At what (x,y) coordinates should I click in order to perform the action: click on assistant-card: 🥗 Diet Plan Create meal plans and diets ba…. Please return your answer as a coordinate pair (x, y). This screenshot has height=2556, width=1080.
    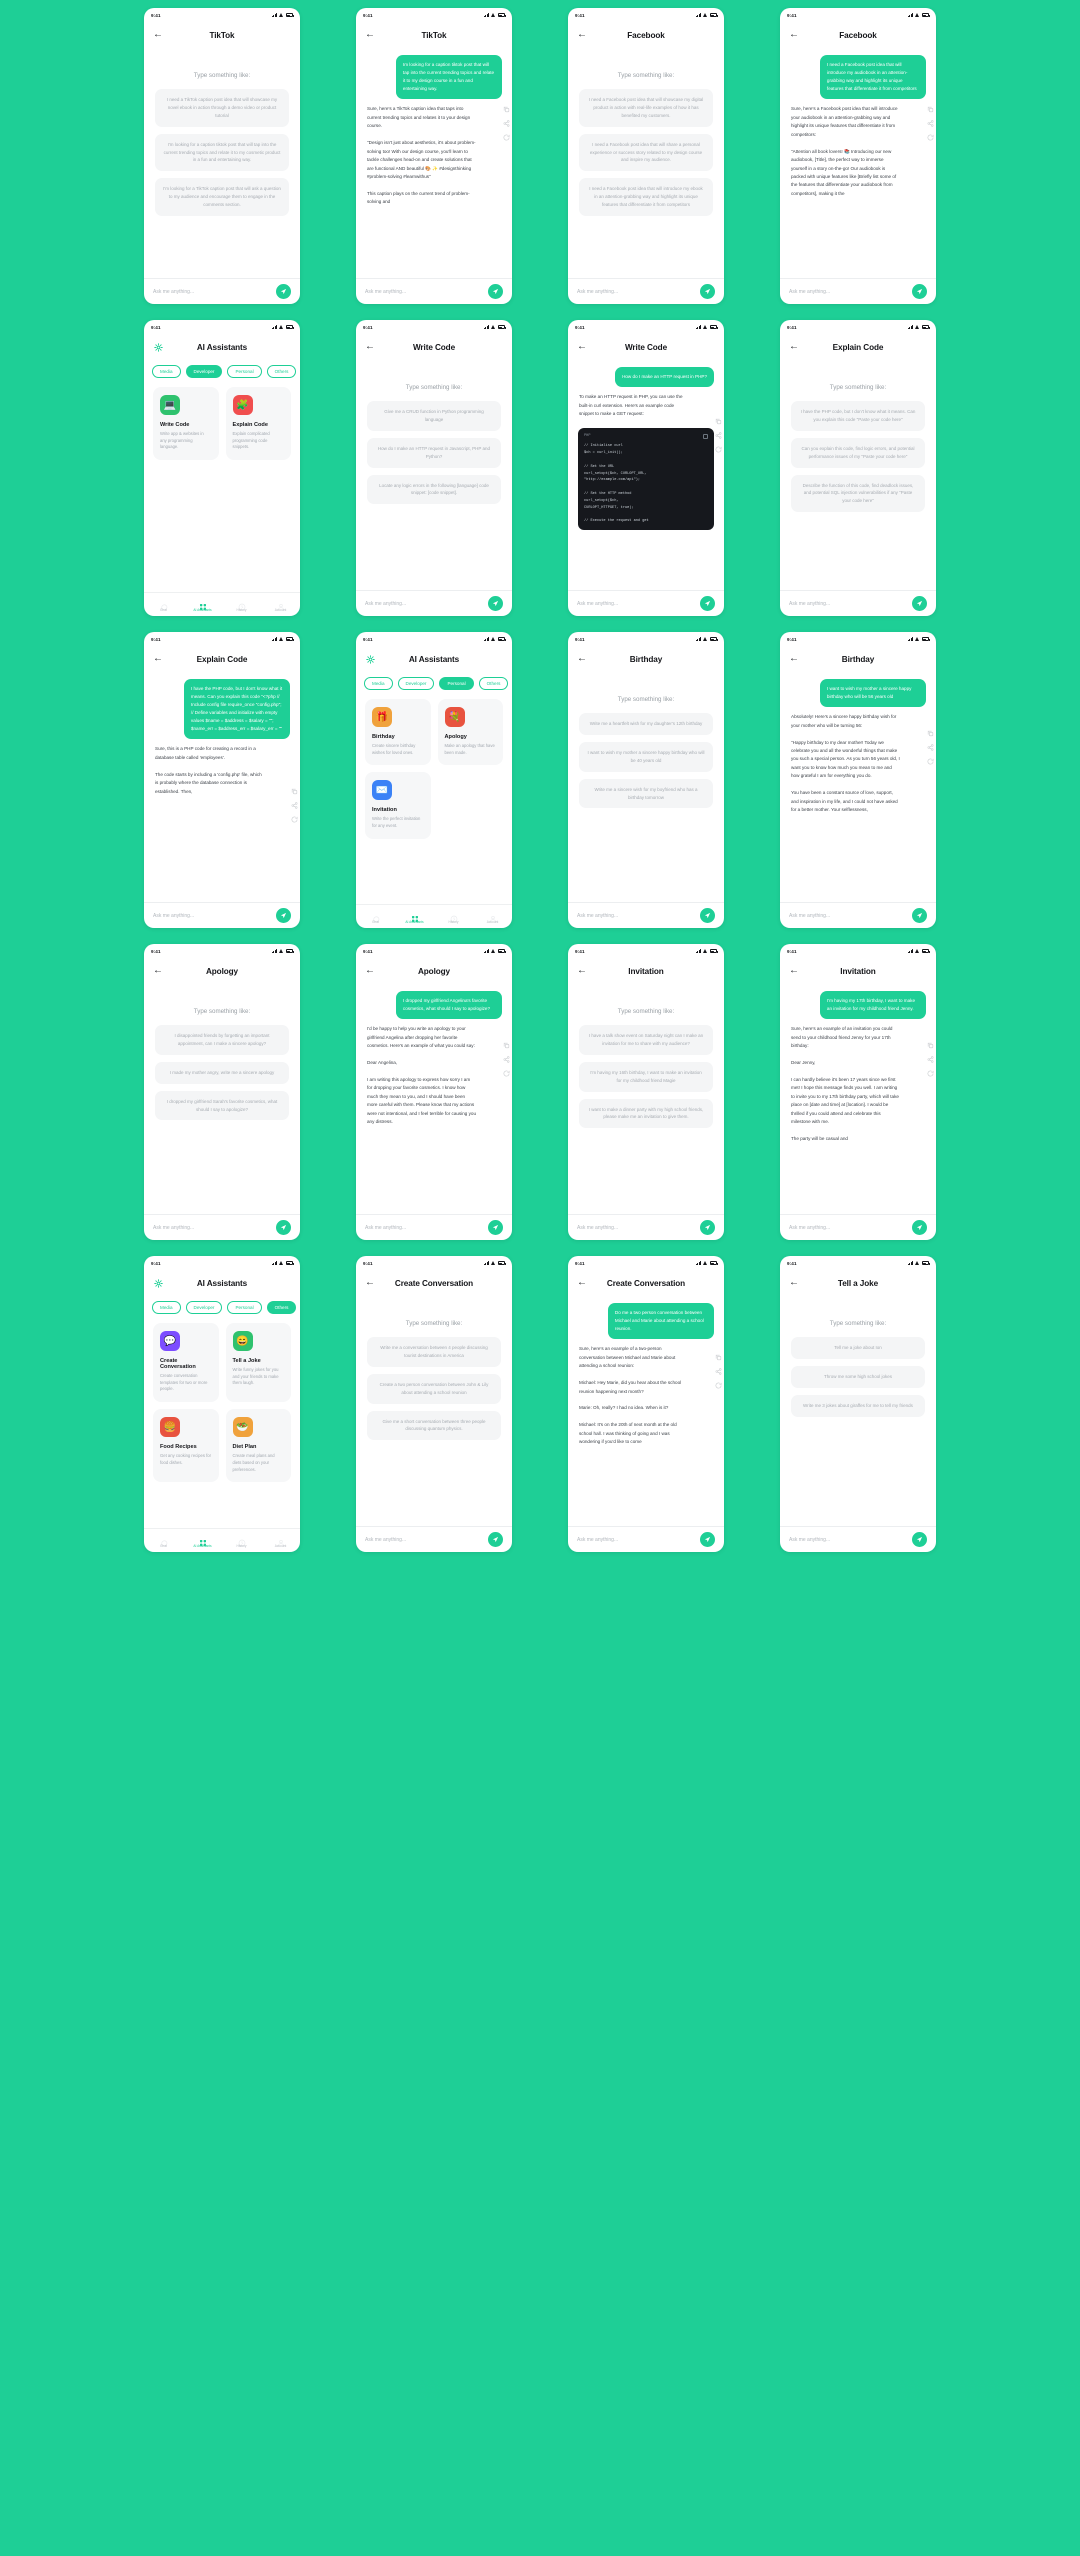
    Looking at the image, I should click on (258, 1446).